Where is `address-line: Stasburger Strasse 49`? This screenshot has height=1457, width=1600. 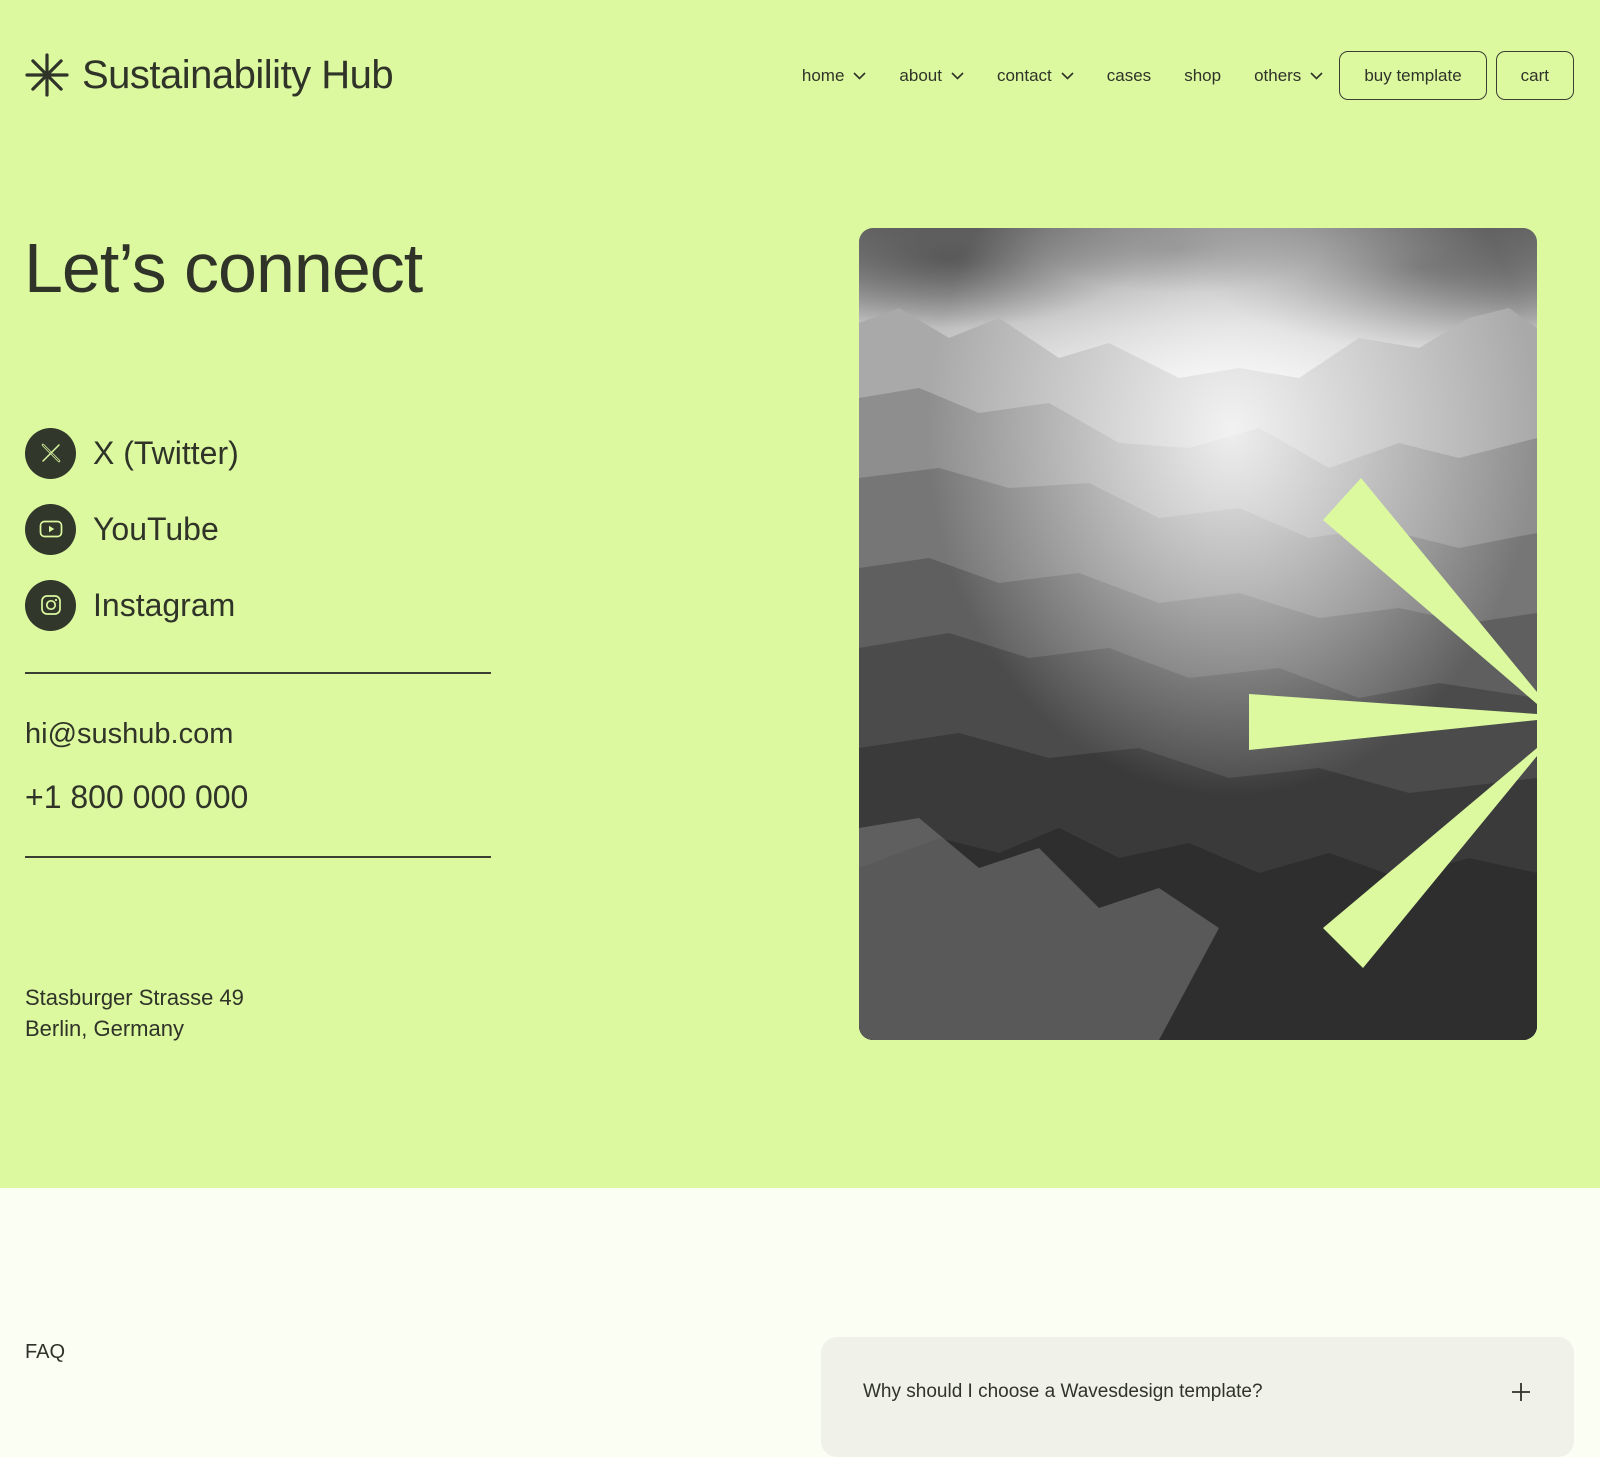
address-line: Stasburger Strasse 49 is located at coordinates (134, 997).